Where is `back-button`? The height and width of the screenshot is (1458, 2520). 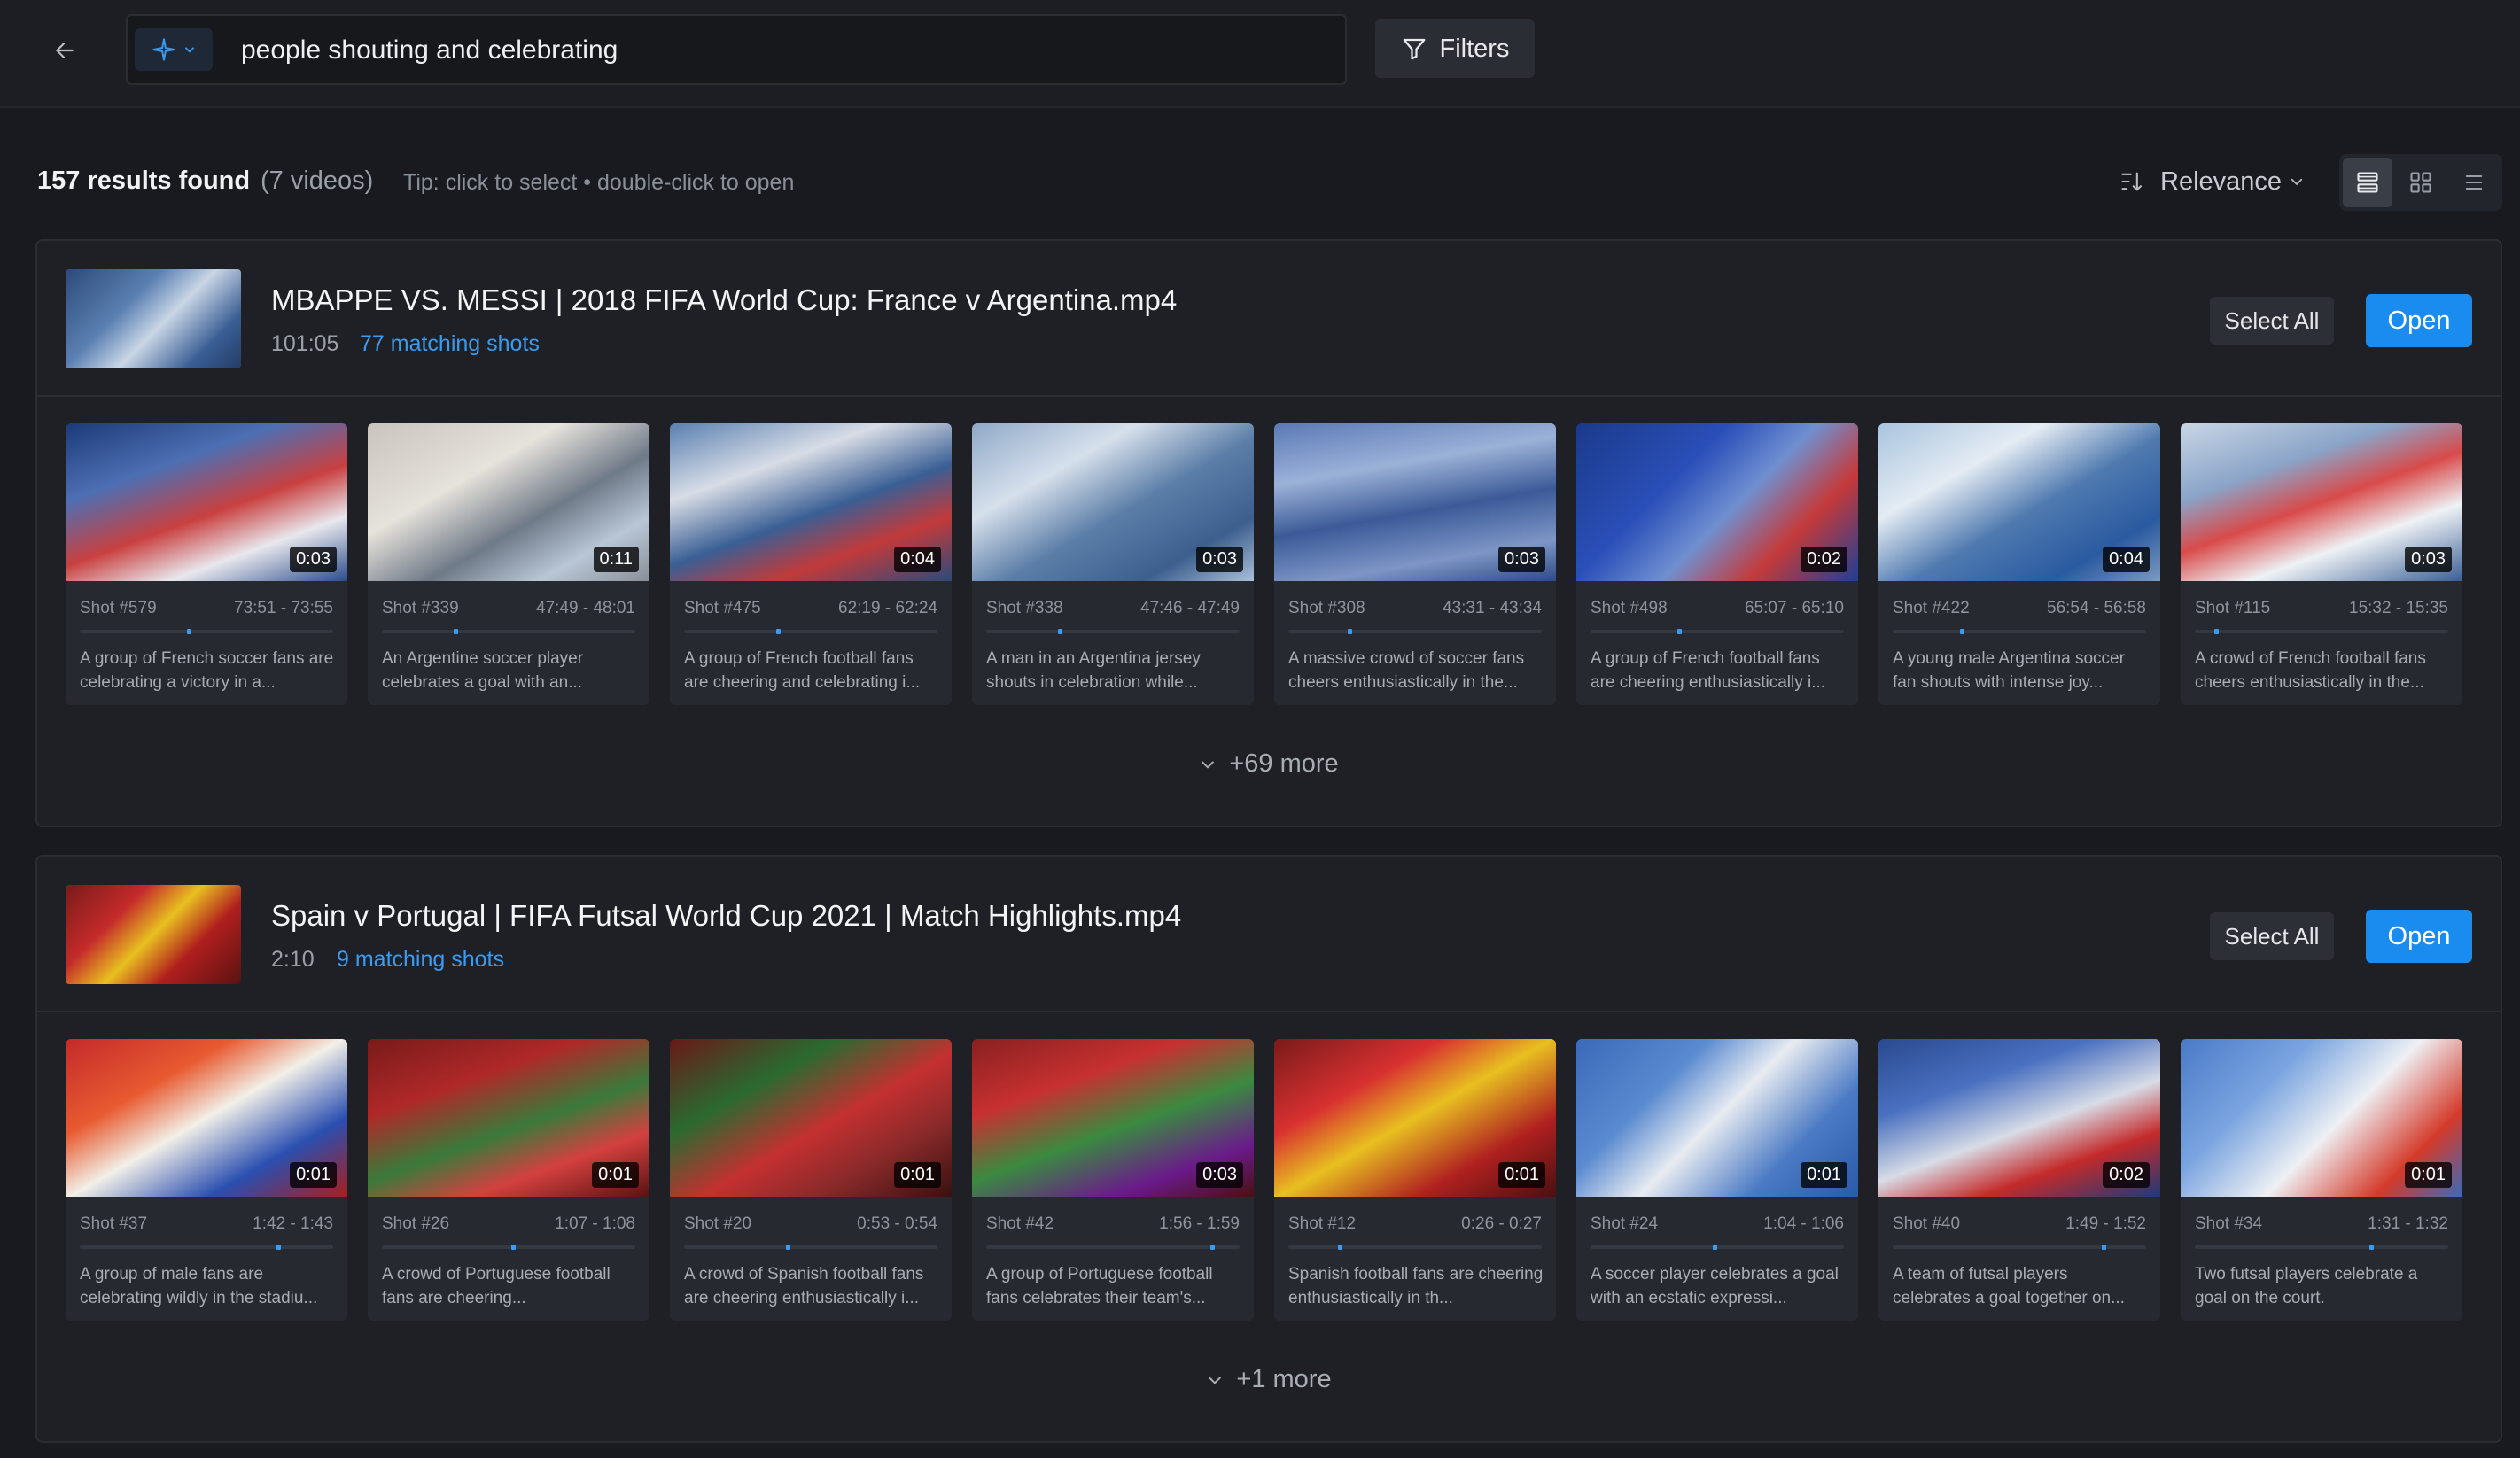 back-button is located at coordinates (64, 50).